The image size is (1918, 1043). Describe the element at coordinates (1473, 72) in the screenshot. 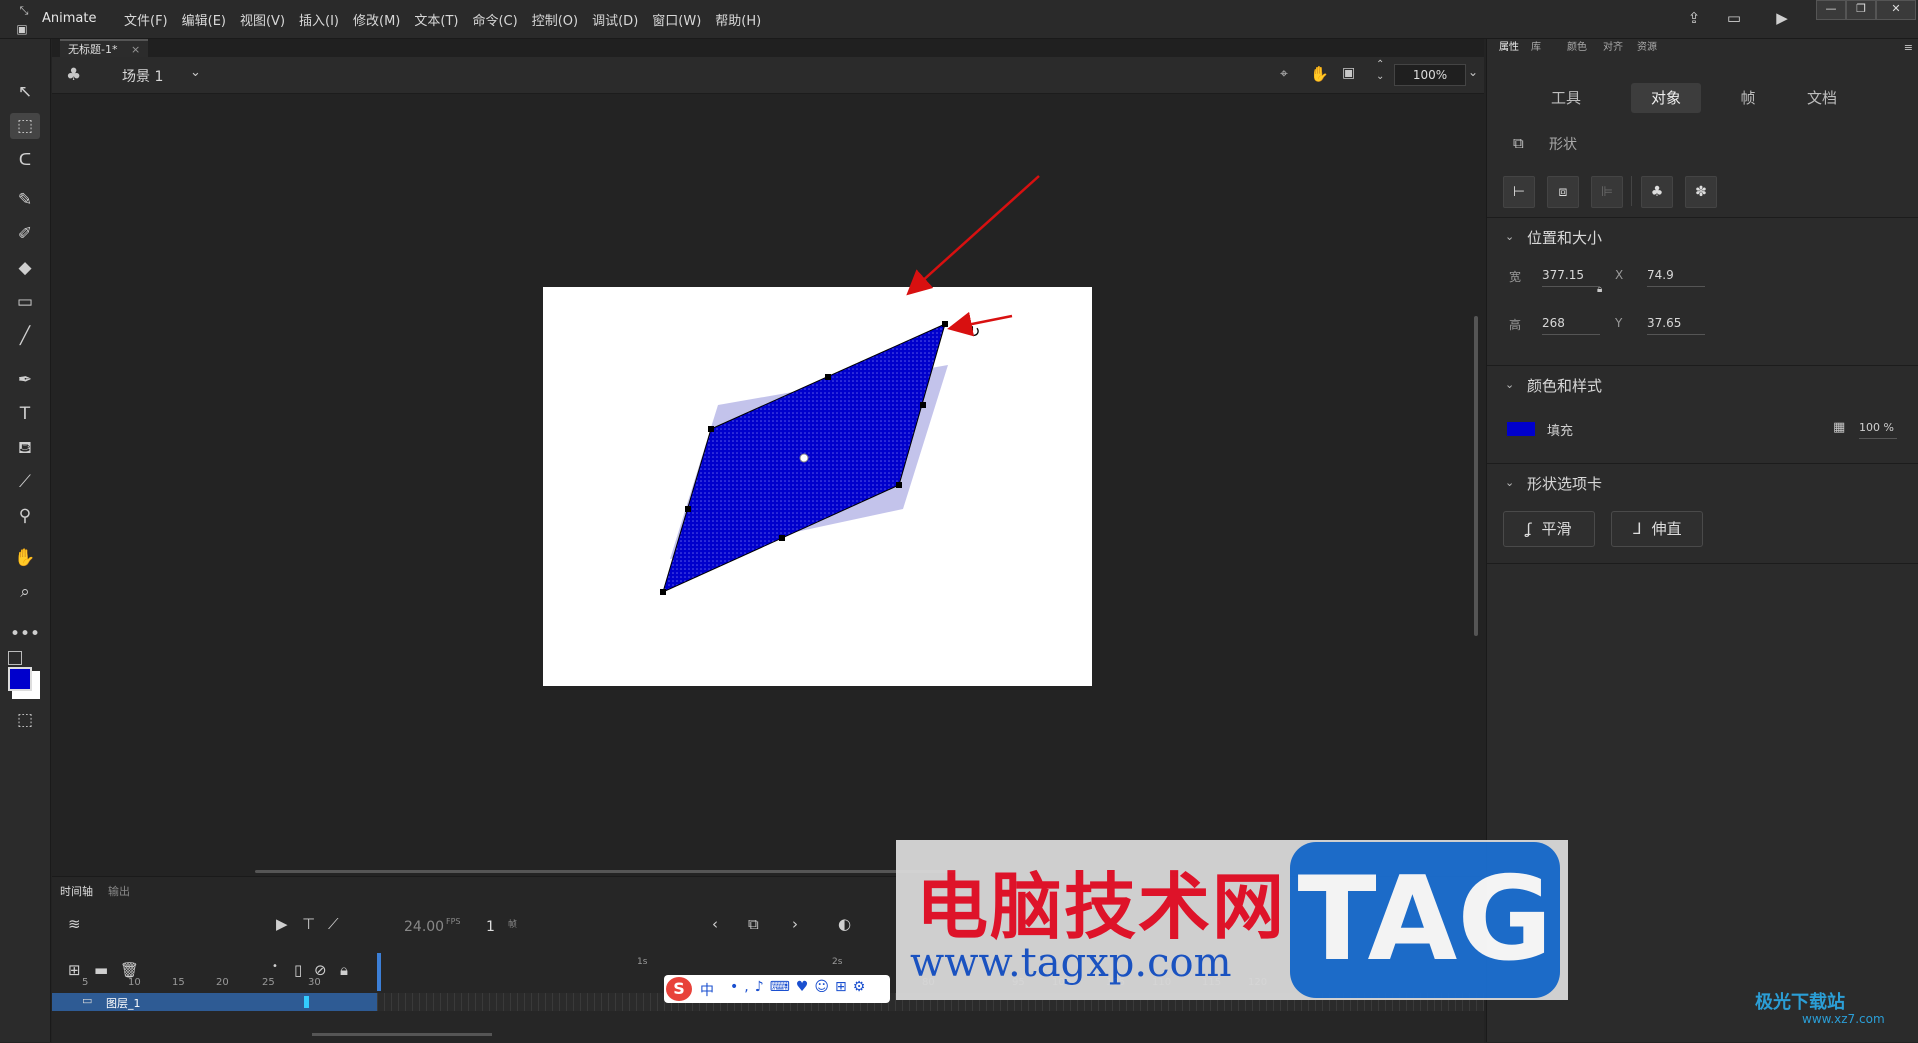

I see `zoom-dropdown-chevron-icon: ⌄` at that location.